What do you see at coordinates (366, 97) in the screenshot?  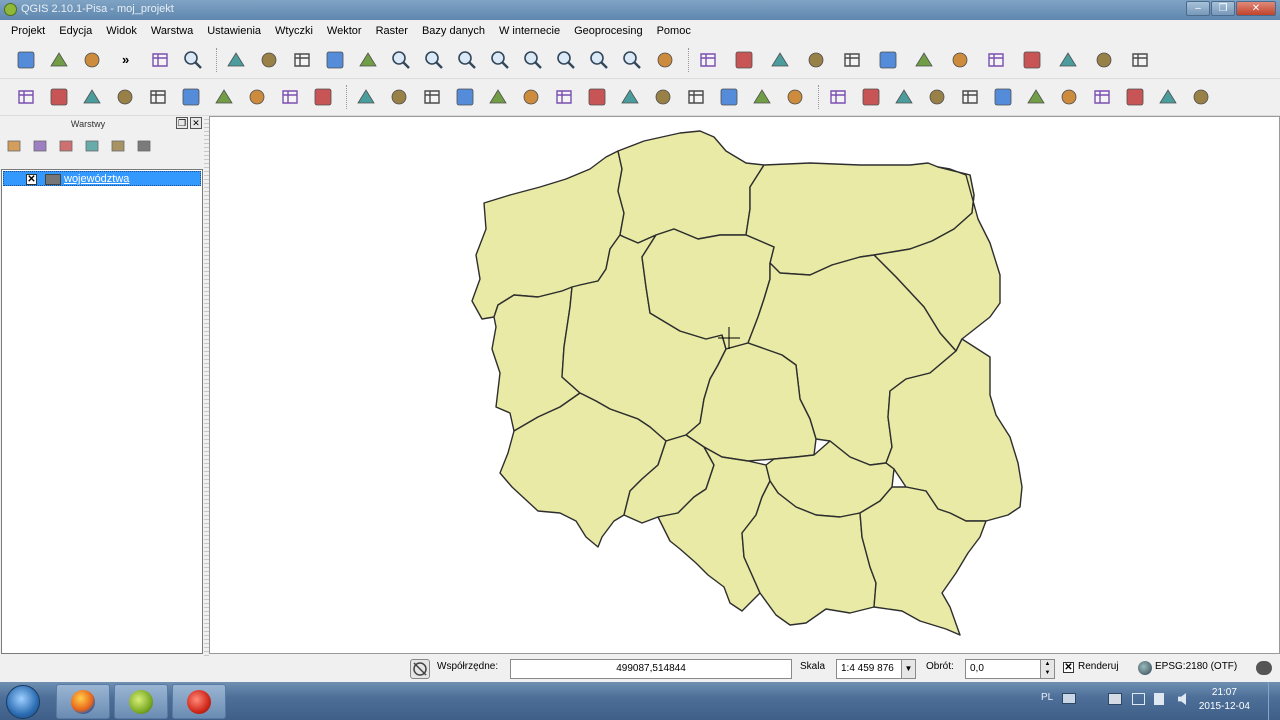 I see `add-vector-layer-icon` at bounding box center [366, 97].